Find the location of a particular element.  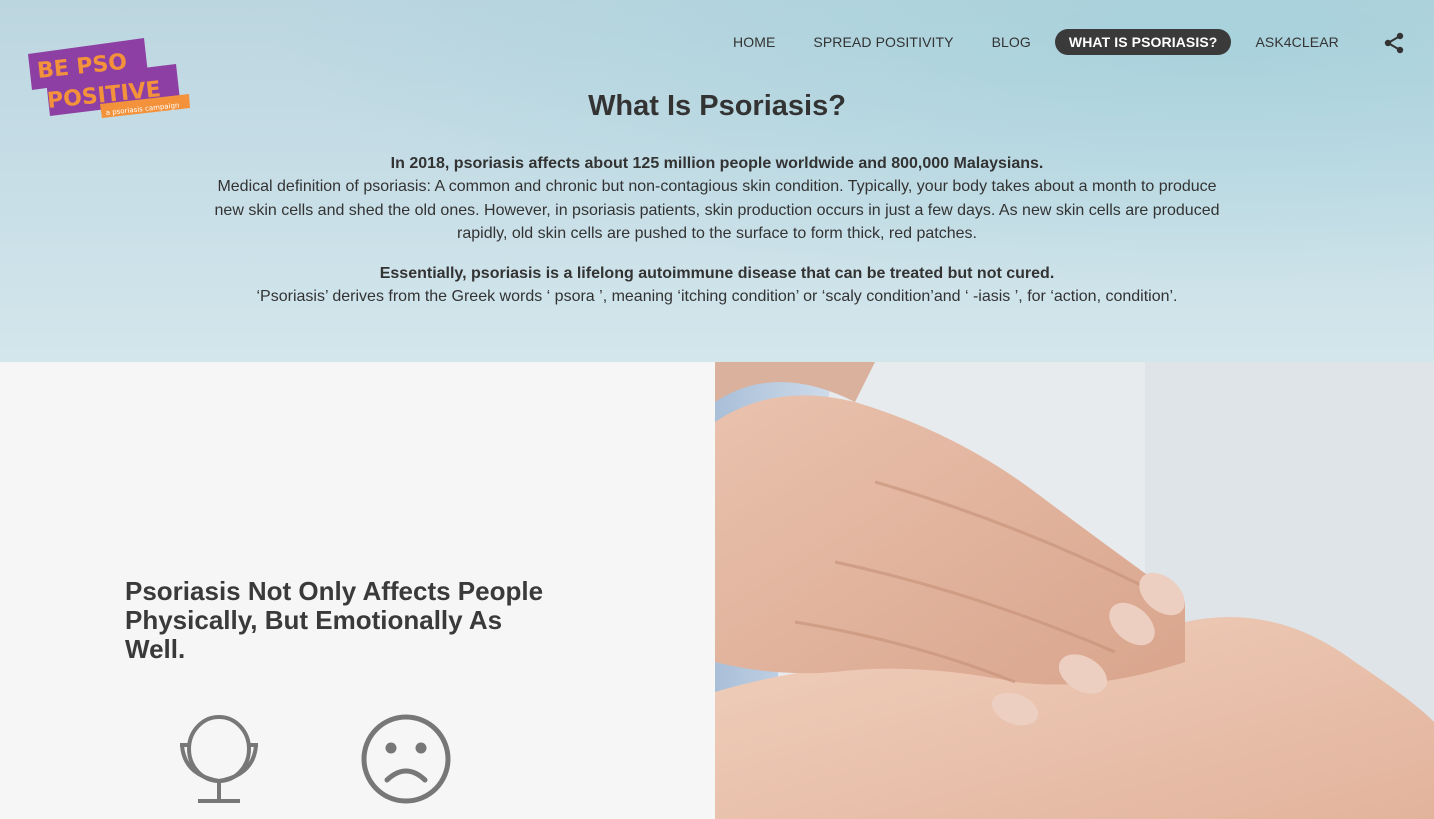

nav-what-is-psoriasis: WHAT IS PSORIASIS? is located at coordinates (1143, 42).